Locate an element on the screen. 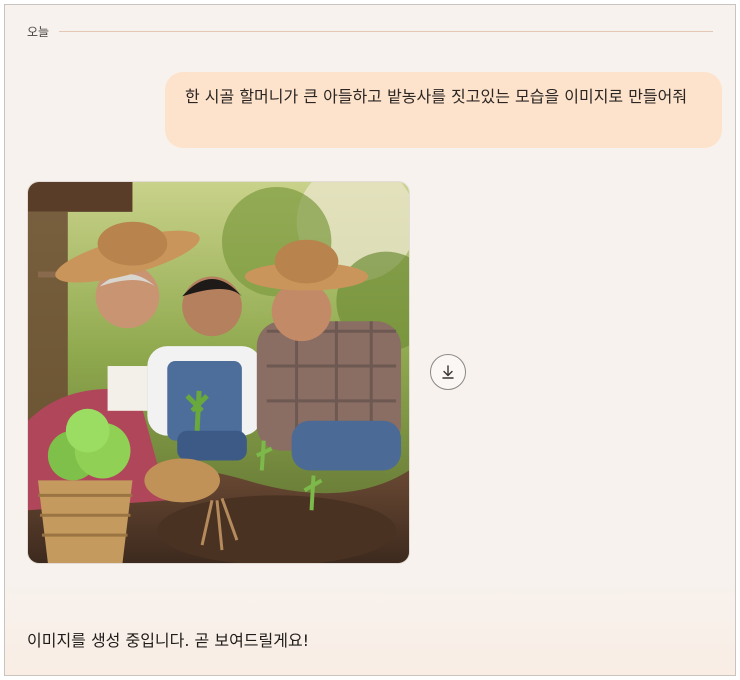  download-icon is located at coordinates (448, 372).